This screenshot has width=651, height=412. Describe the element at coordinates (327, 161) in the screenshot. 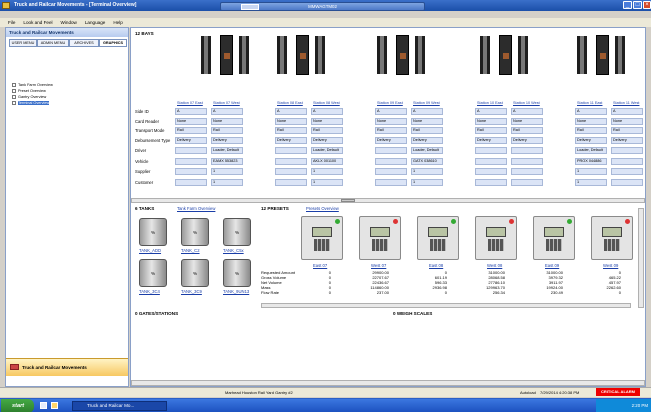

I see `bay-field: AKLX 001100` at that location.